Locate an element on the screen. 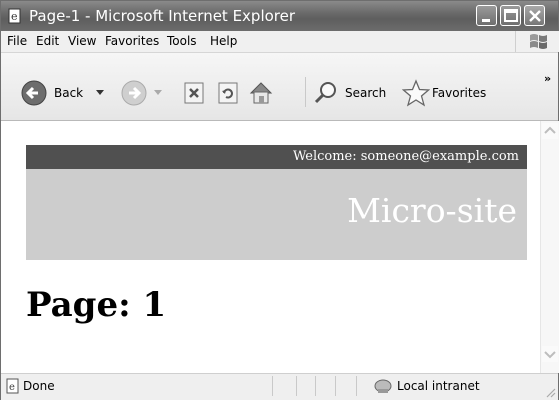  maximize-icon is located at coordinates (511, 15).